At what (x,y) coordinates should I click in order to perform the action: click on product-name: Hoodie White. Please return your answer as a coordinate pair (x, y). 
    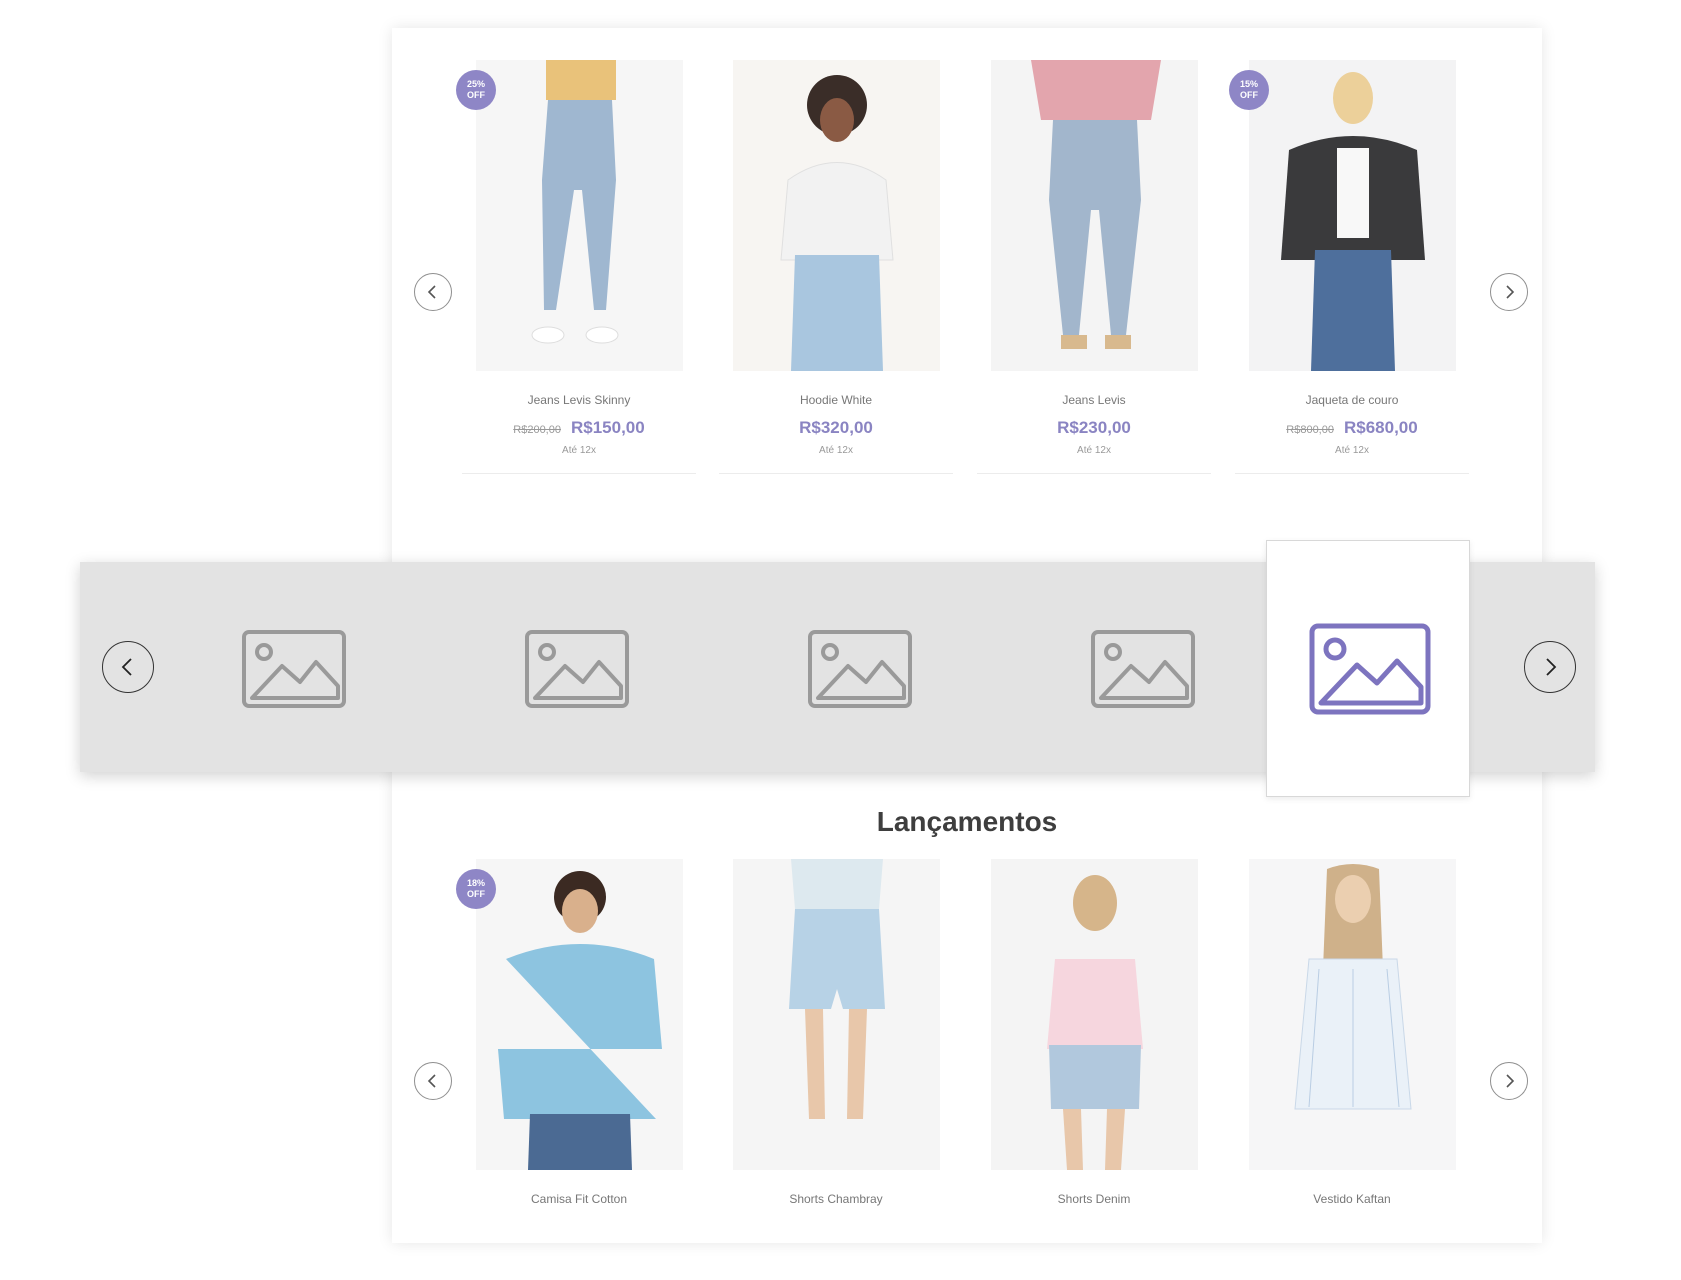
    Looking at the image, I should click on (836, 400).